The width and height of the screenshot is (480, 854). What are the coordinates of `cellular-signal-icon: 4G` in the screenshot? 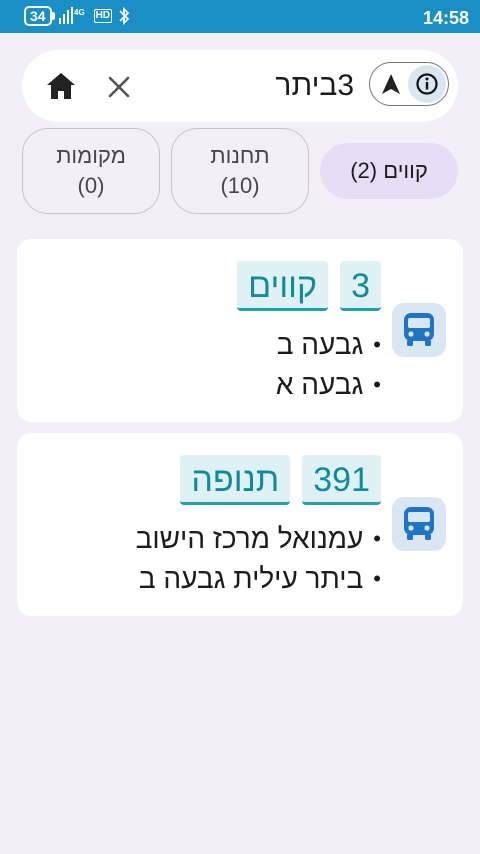 It's located at (71, 15).